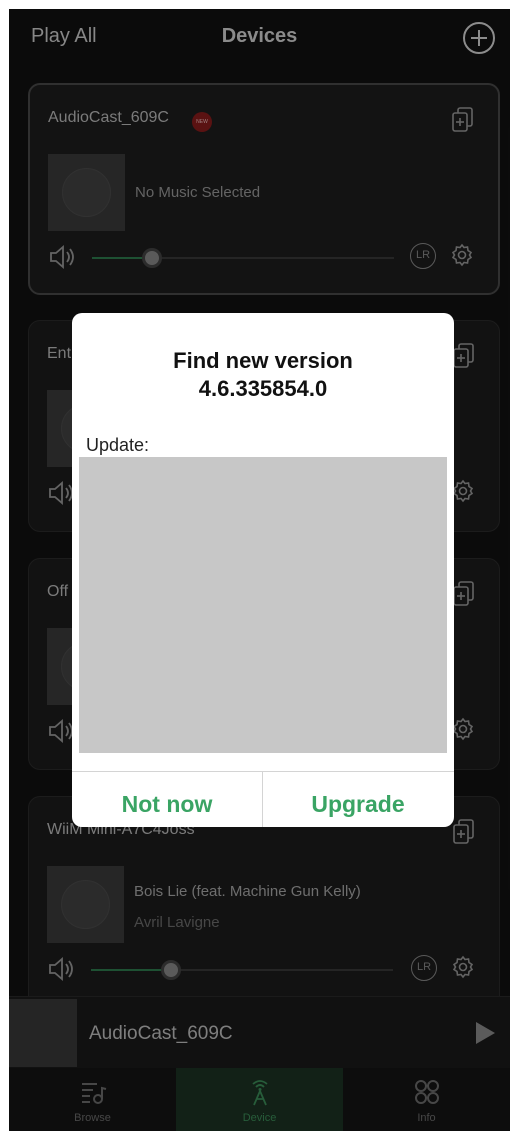 This screenshot has height=1131, width=510. Describe the element at coordinates (118, 445) in the screenshot. I see `update-label: Update:` at that location.